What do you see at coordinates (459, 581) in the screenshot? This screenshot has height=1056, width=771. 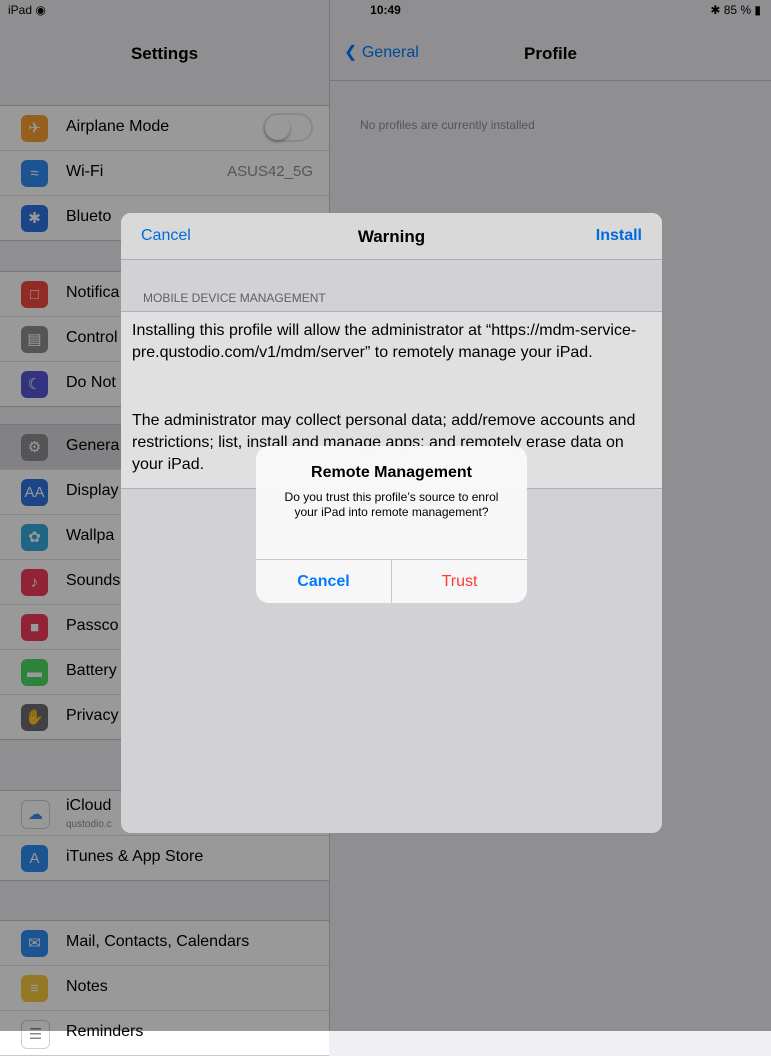 I see `trust-button: Trust` at bounding box center [459, 581].